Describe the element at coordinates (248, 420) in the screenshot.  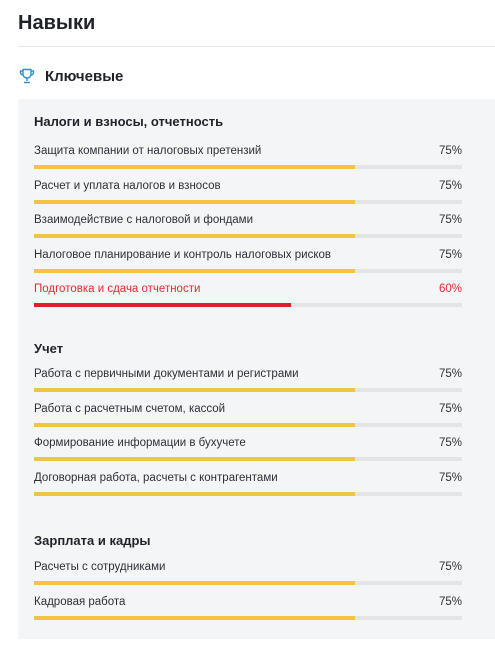
I see `skill-item: Работа с расчетным счетом, кассой 75%` at that location.